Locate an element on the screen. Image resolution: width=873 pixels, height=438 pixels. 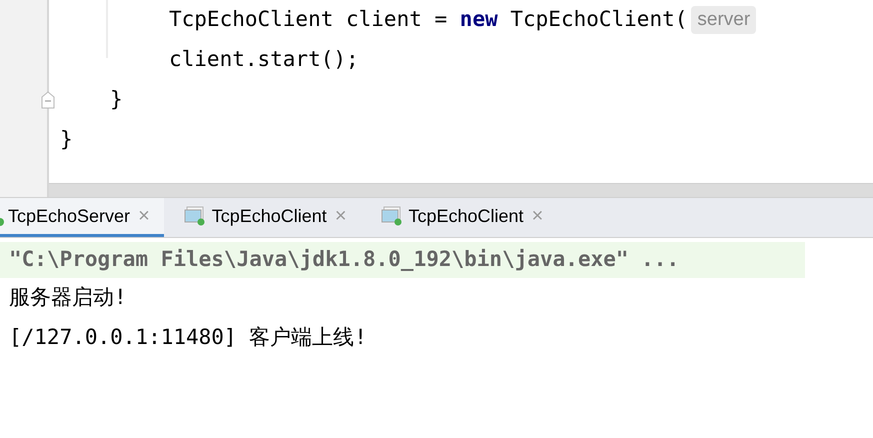
code-keyword: new is located at coordinates (479, 20).